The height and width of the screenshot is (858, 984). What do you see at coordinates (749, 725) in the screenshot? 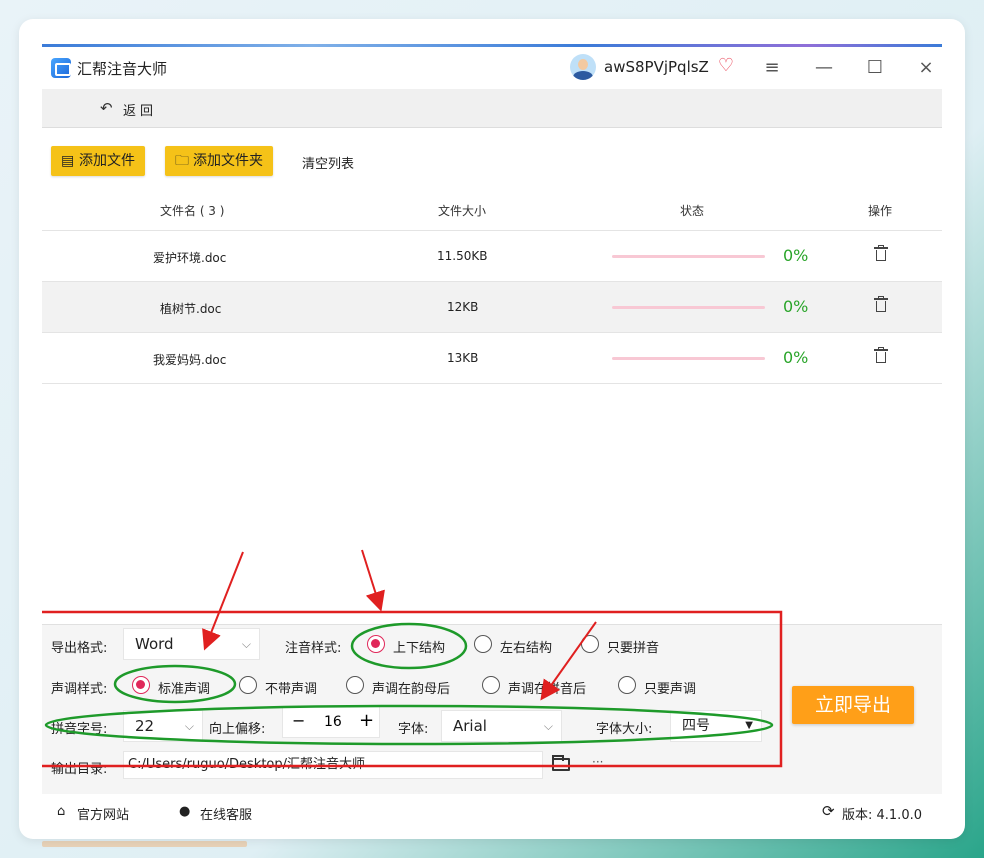
I see `caret-down-icon: ▼` at bounding box center [749, 725].